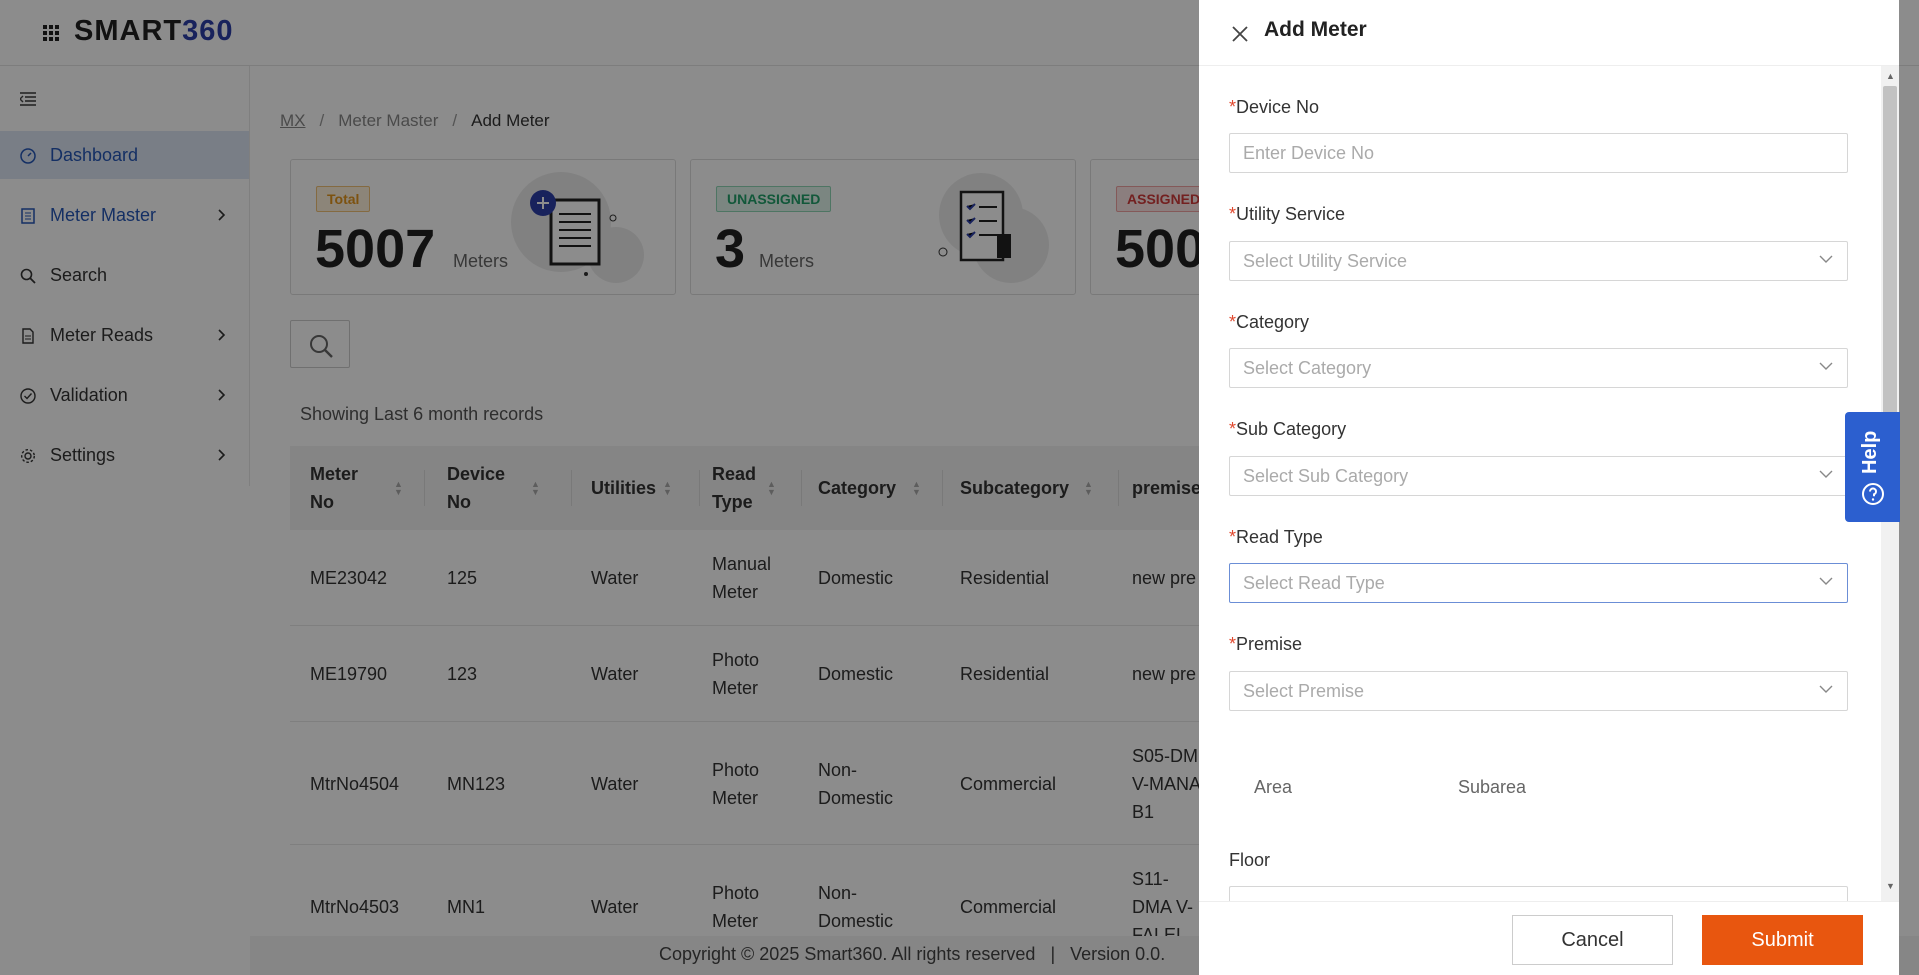 The width and height of the screenshot is (1919, 975). Describe the element at coordinates (1782, 940) in the screenshot. I see `submit-button: Submit` at that location.